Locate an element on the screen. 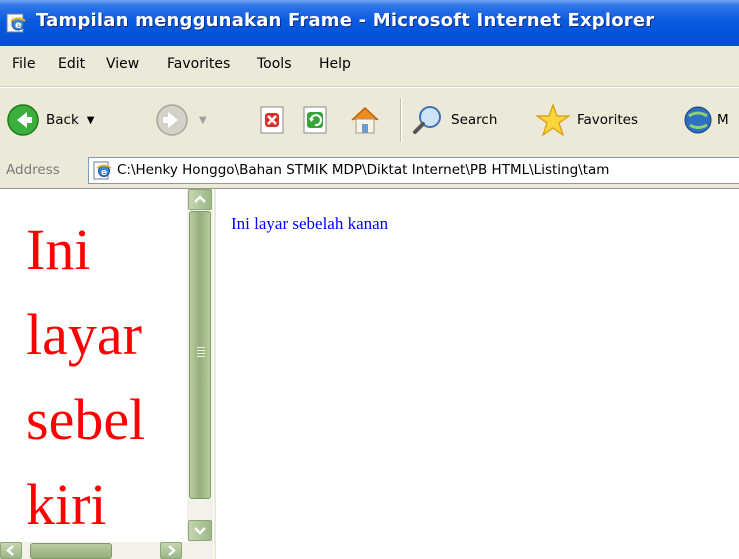 The height and width of the screenshot is (559, 739). left-frame-horizontal-scrollbar is located at coordinates (106, 550).